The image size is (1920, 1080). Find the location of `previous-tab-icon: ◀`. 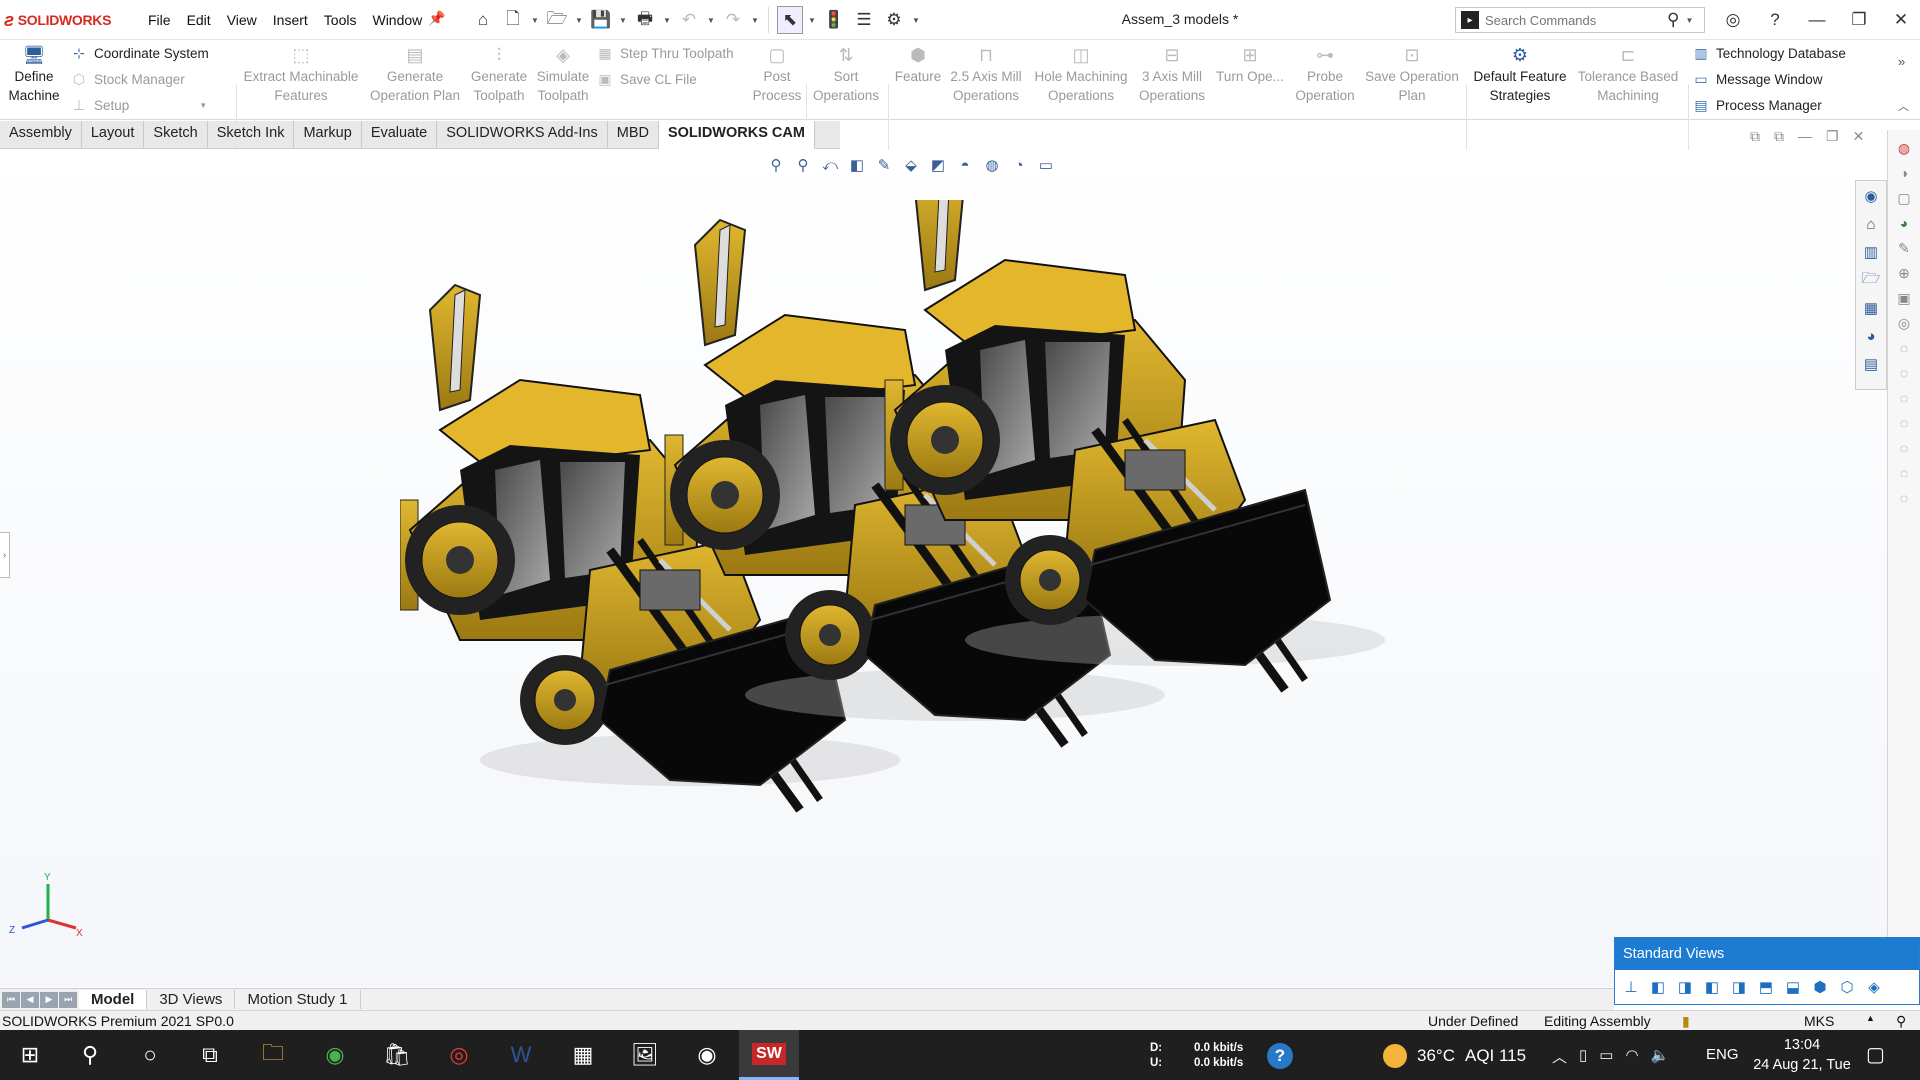

previous-tab-icon: ◀ is located at coordinates (30, 999).